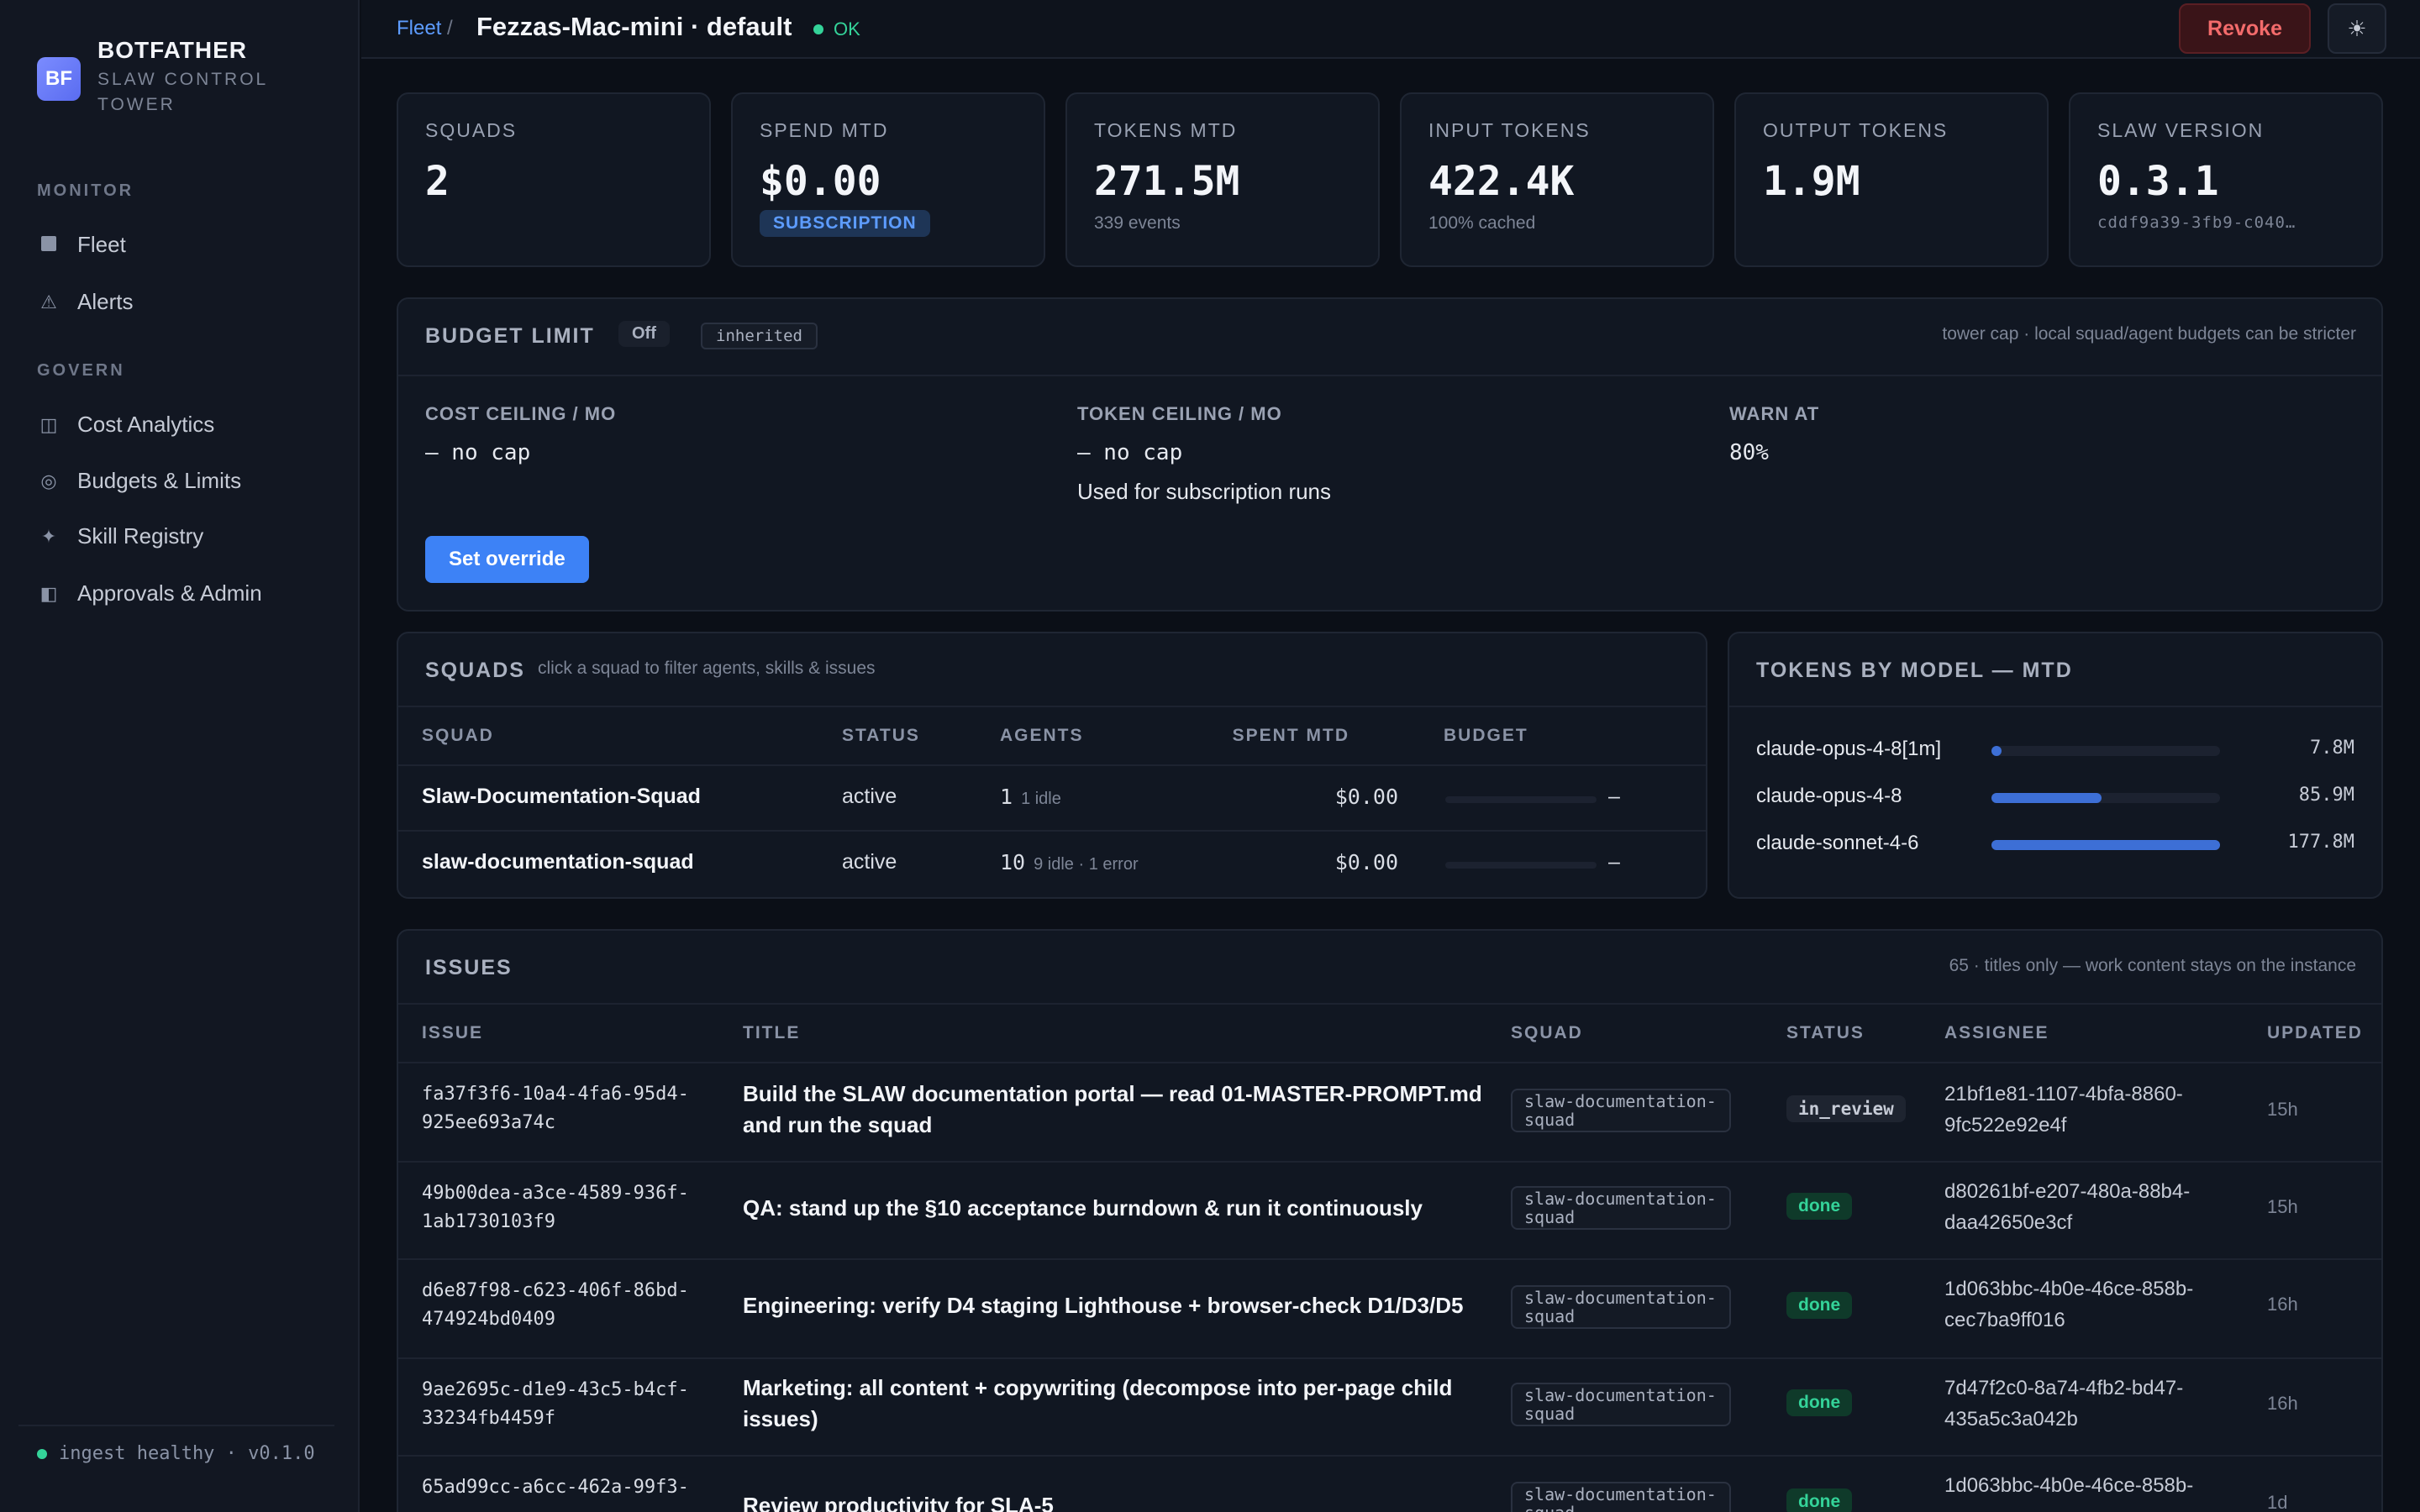 The width and height of the screenshot is (2420, 1512). Describe the element at coordinates (2245, 28) in the screenshot. I see `revoke-button: Revoke` at that location.